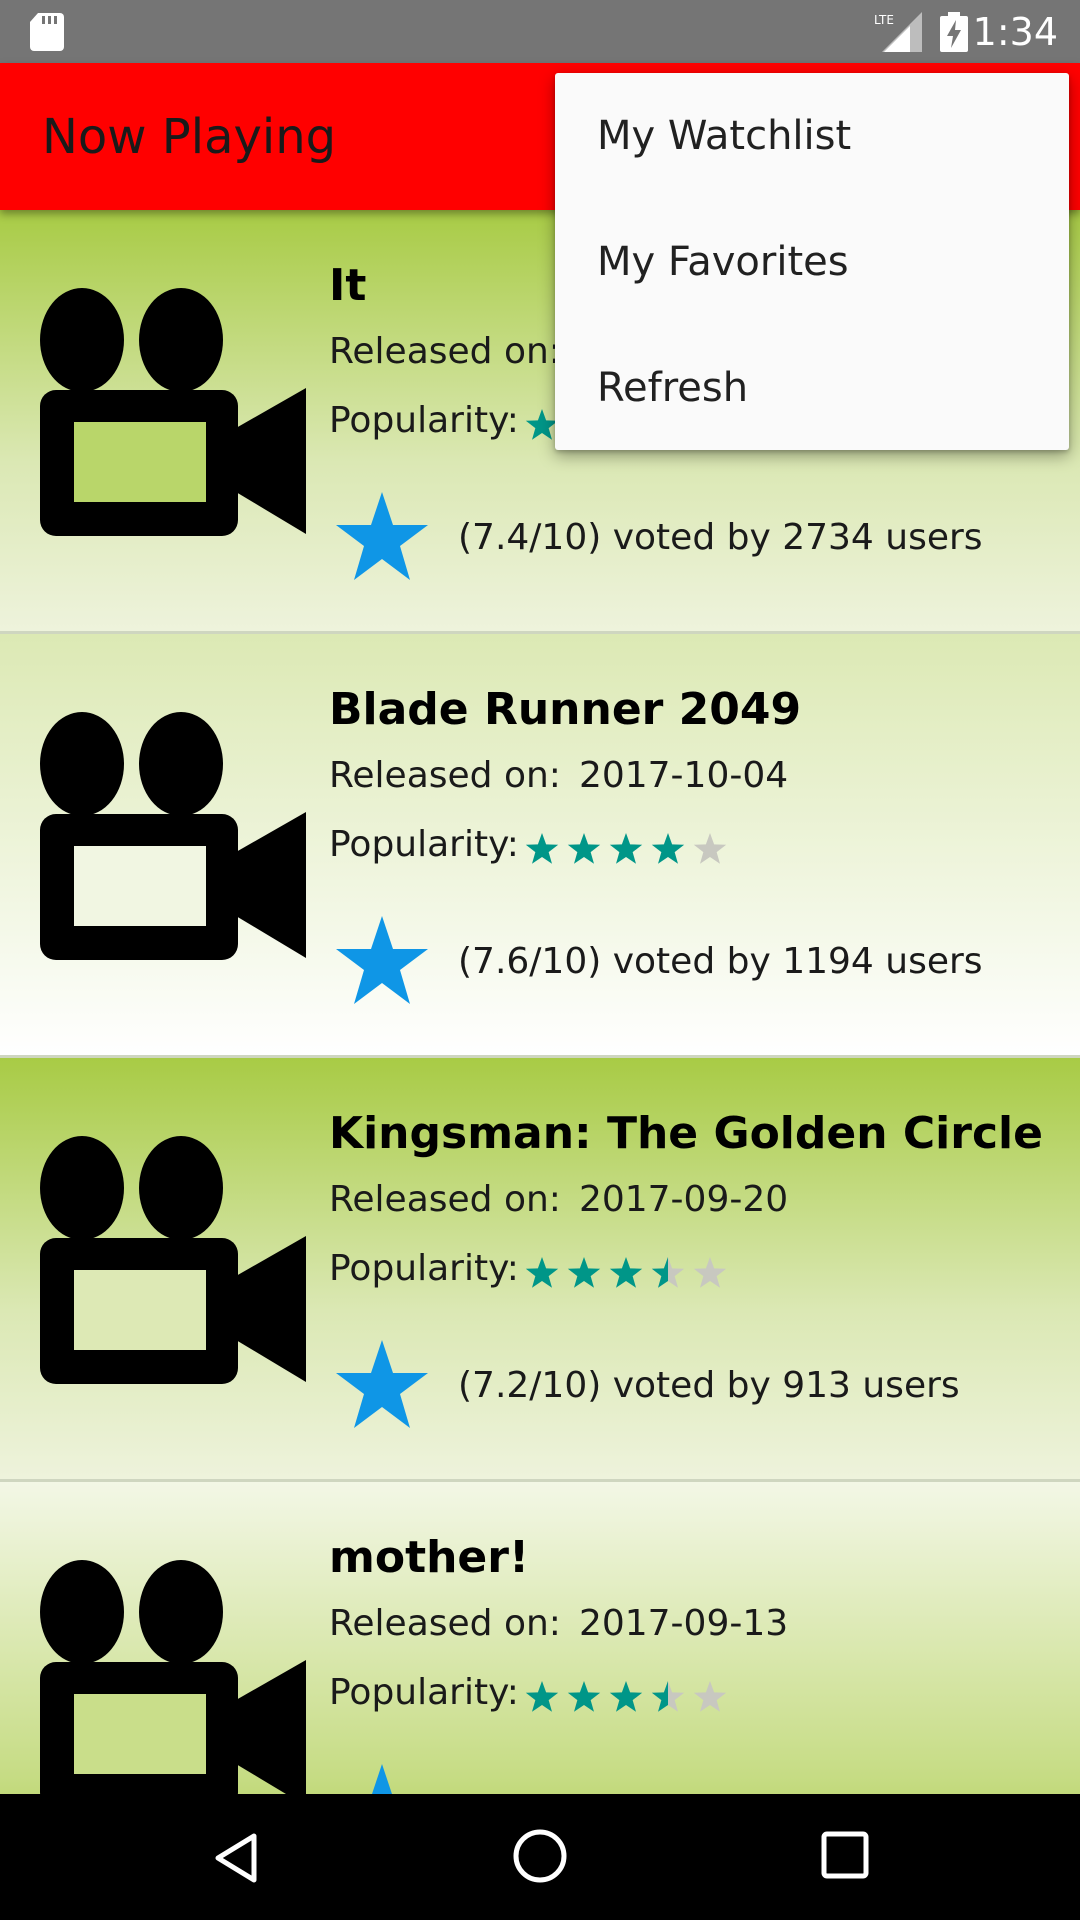  What do you see at coordinates (348, 285) in the screenshot?
I see `movie-title: It` at bounding box center [348, 285].